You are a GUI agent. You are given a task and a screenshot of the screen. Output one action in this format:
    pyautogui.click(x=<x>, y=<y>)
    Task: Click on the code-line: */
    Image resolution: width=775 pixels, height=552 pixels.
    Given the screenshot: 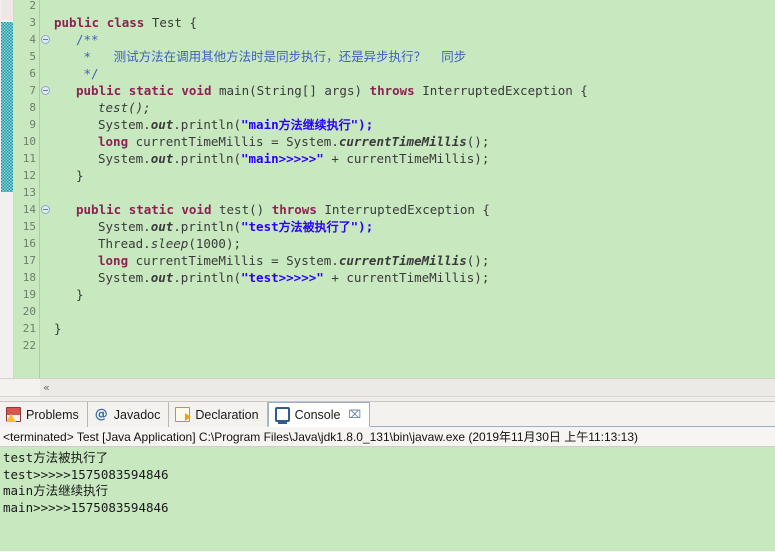 What is the action you would take?
    pyautogui.click(x=413, y=73)
    